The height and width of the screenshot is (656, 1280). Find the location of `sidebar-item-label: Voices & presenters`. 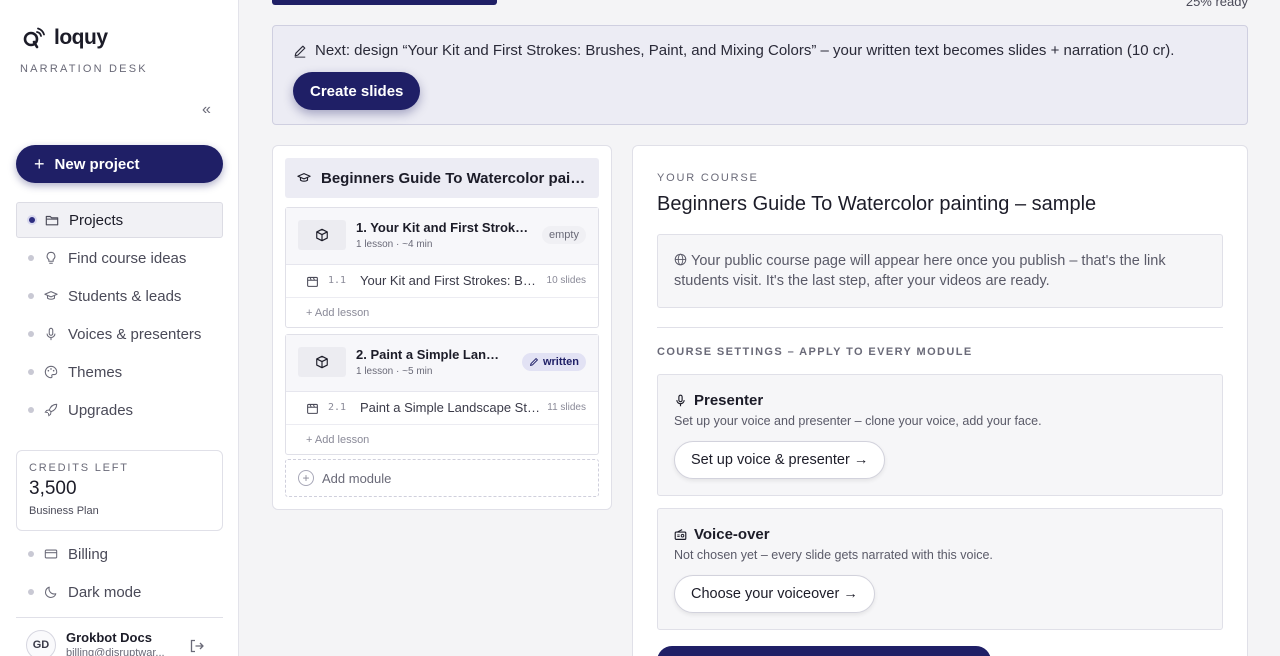

sidebar-item-label: Voices & presenters is located at coordinates (135, 334).